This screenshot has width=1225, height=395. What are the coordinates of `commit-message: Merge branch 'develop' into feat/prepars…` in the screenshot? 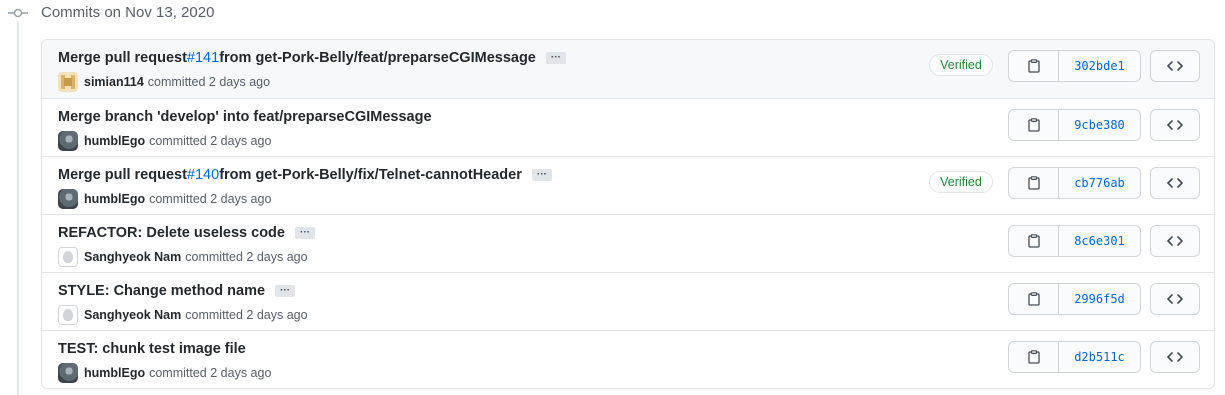 It's located at (245, 117).